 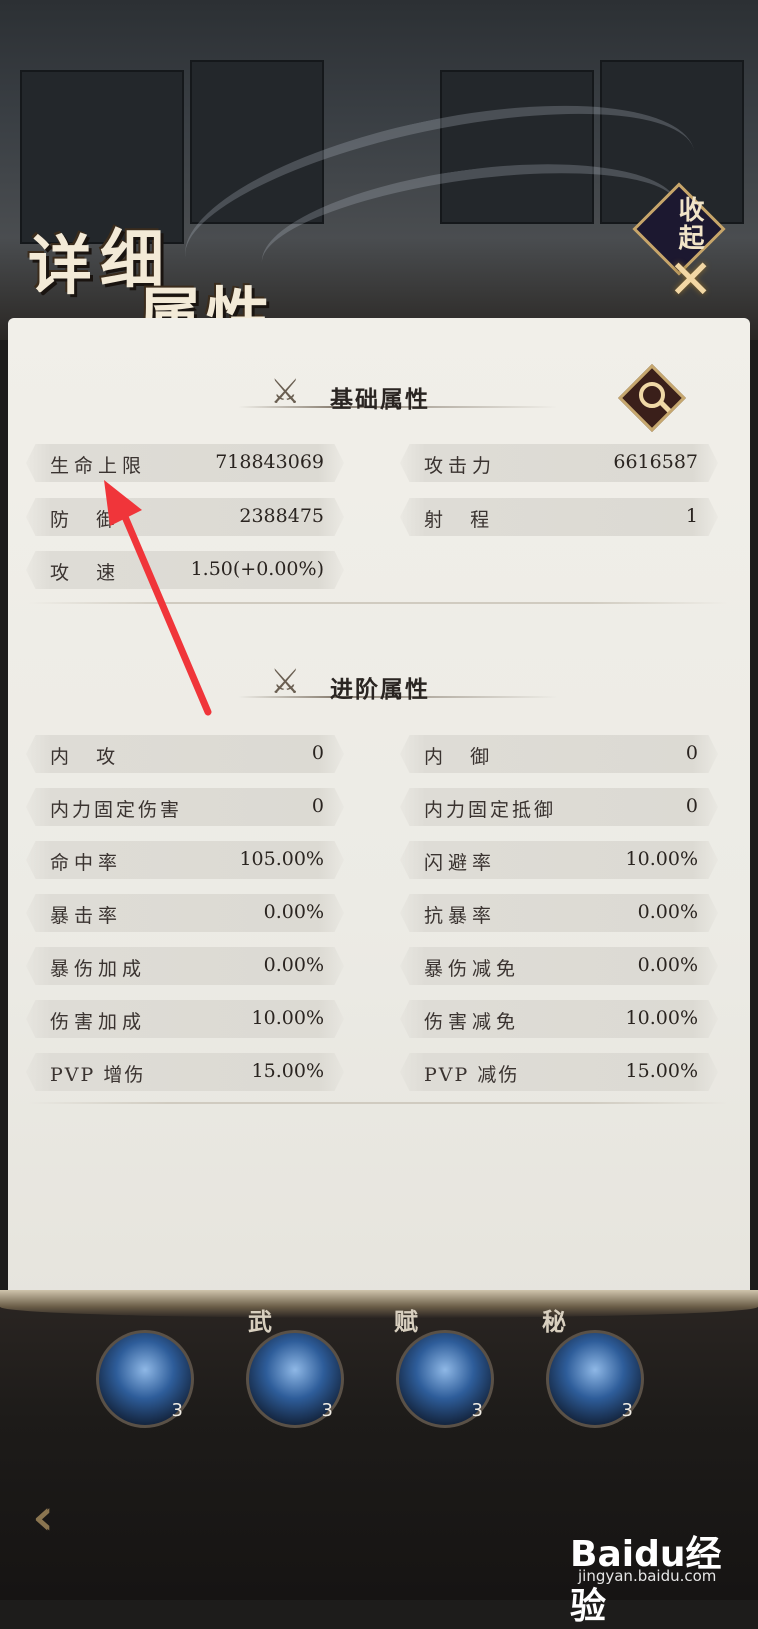 I want to click on annotation-arrow-shaft, so click(x=164, y=608).